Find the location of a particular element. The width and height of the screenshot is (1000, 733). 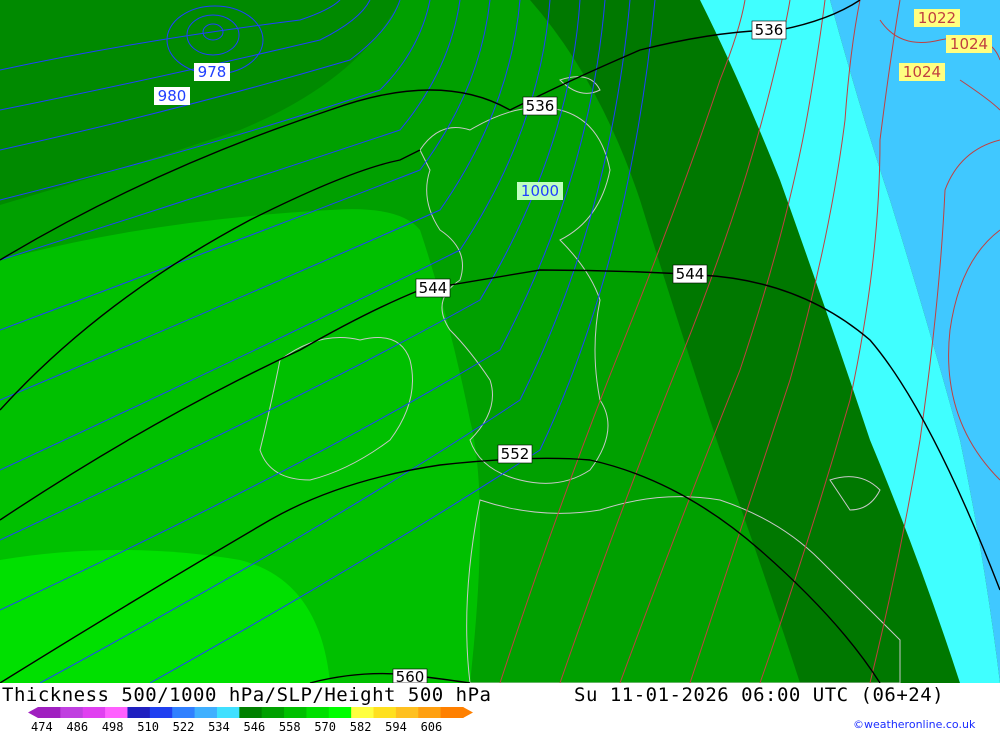

svg-text: 1022 is located at coordinates (937, 18).